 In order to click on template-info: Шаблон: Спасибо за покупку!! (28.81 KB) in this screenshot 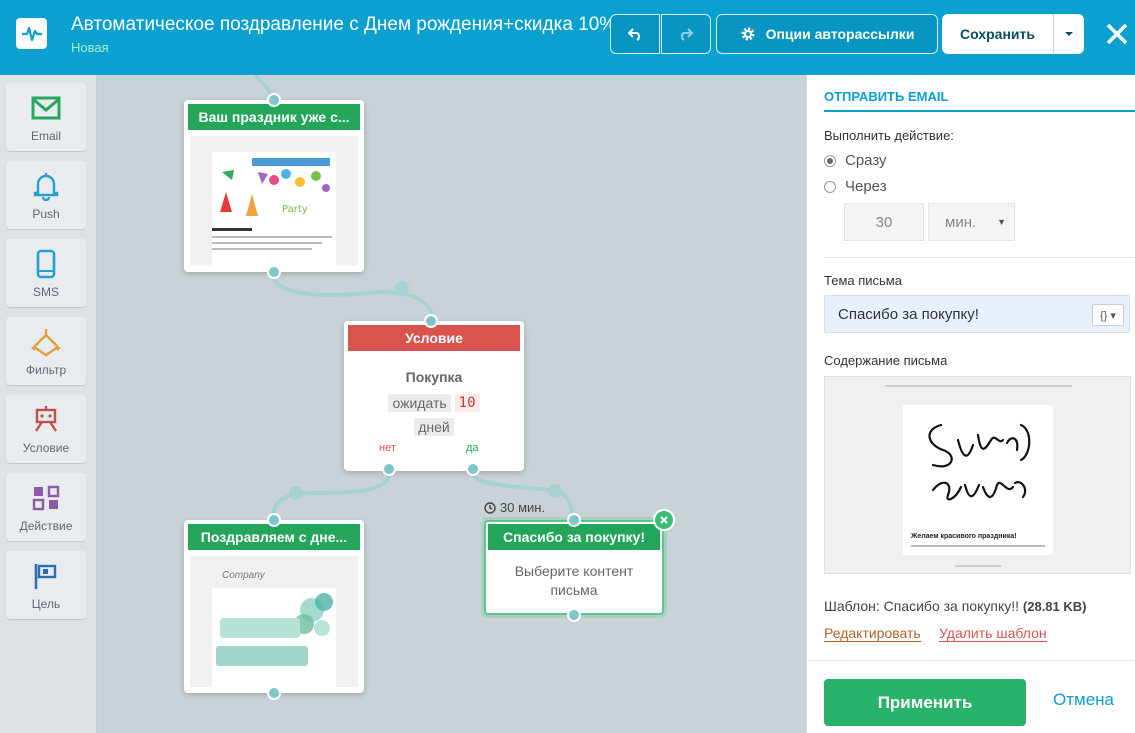, I will do `click(955, 606)`.